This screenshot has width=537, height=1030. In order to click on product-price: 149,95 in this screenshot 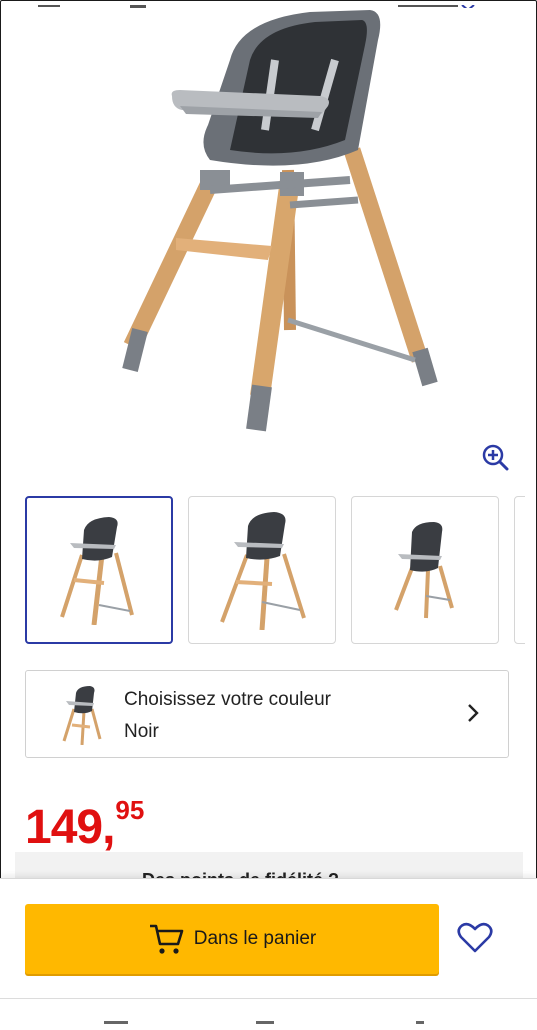, I will do `click(84, 825)`.